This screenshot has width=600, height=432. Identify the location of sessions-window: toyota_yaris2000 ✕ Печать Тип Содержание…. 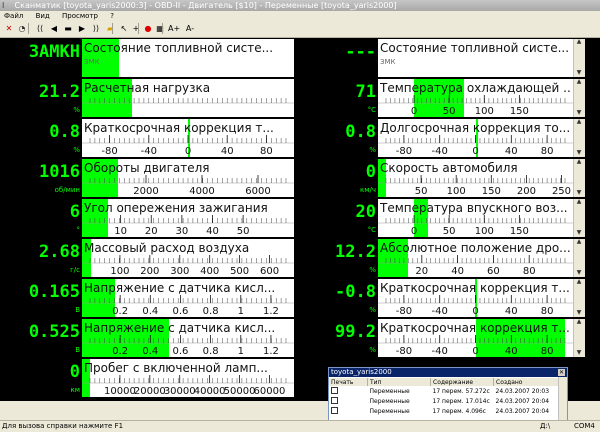
(448, 394).